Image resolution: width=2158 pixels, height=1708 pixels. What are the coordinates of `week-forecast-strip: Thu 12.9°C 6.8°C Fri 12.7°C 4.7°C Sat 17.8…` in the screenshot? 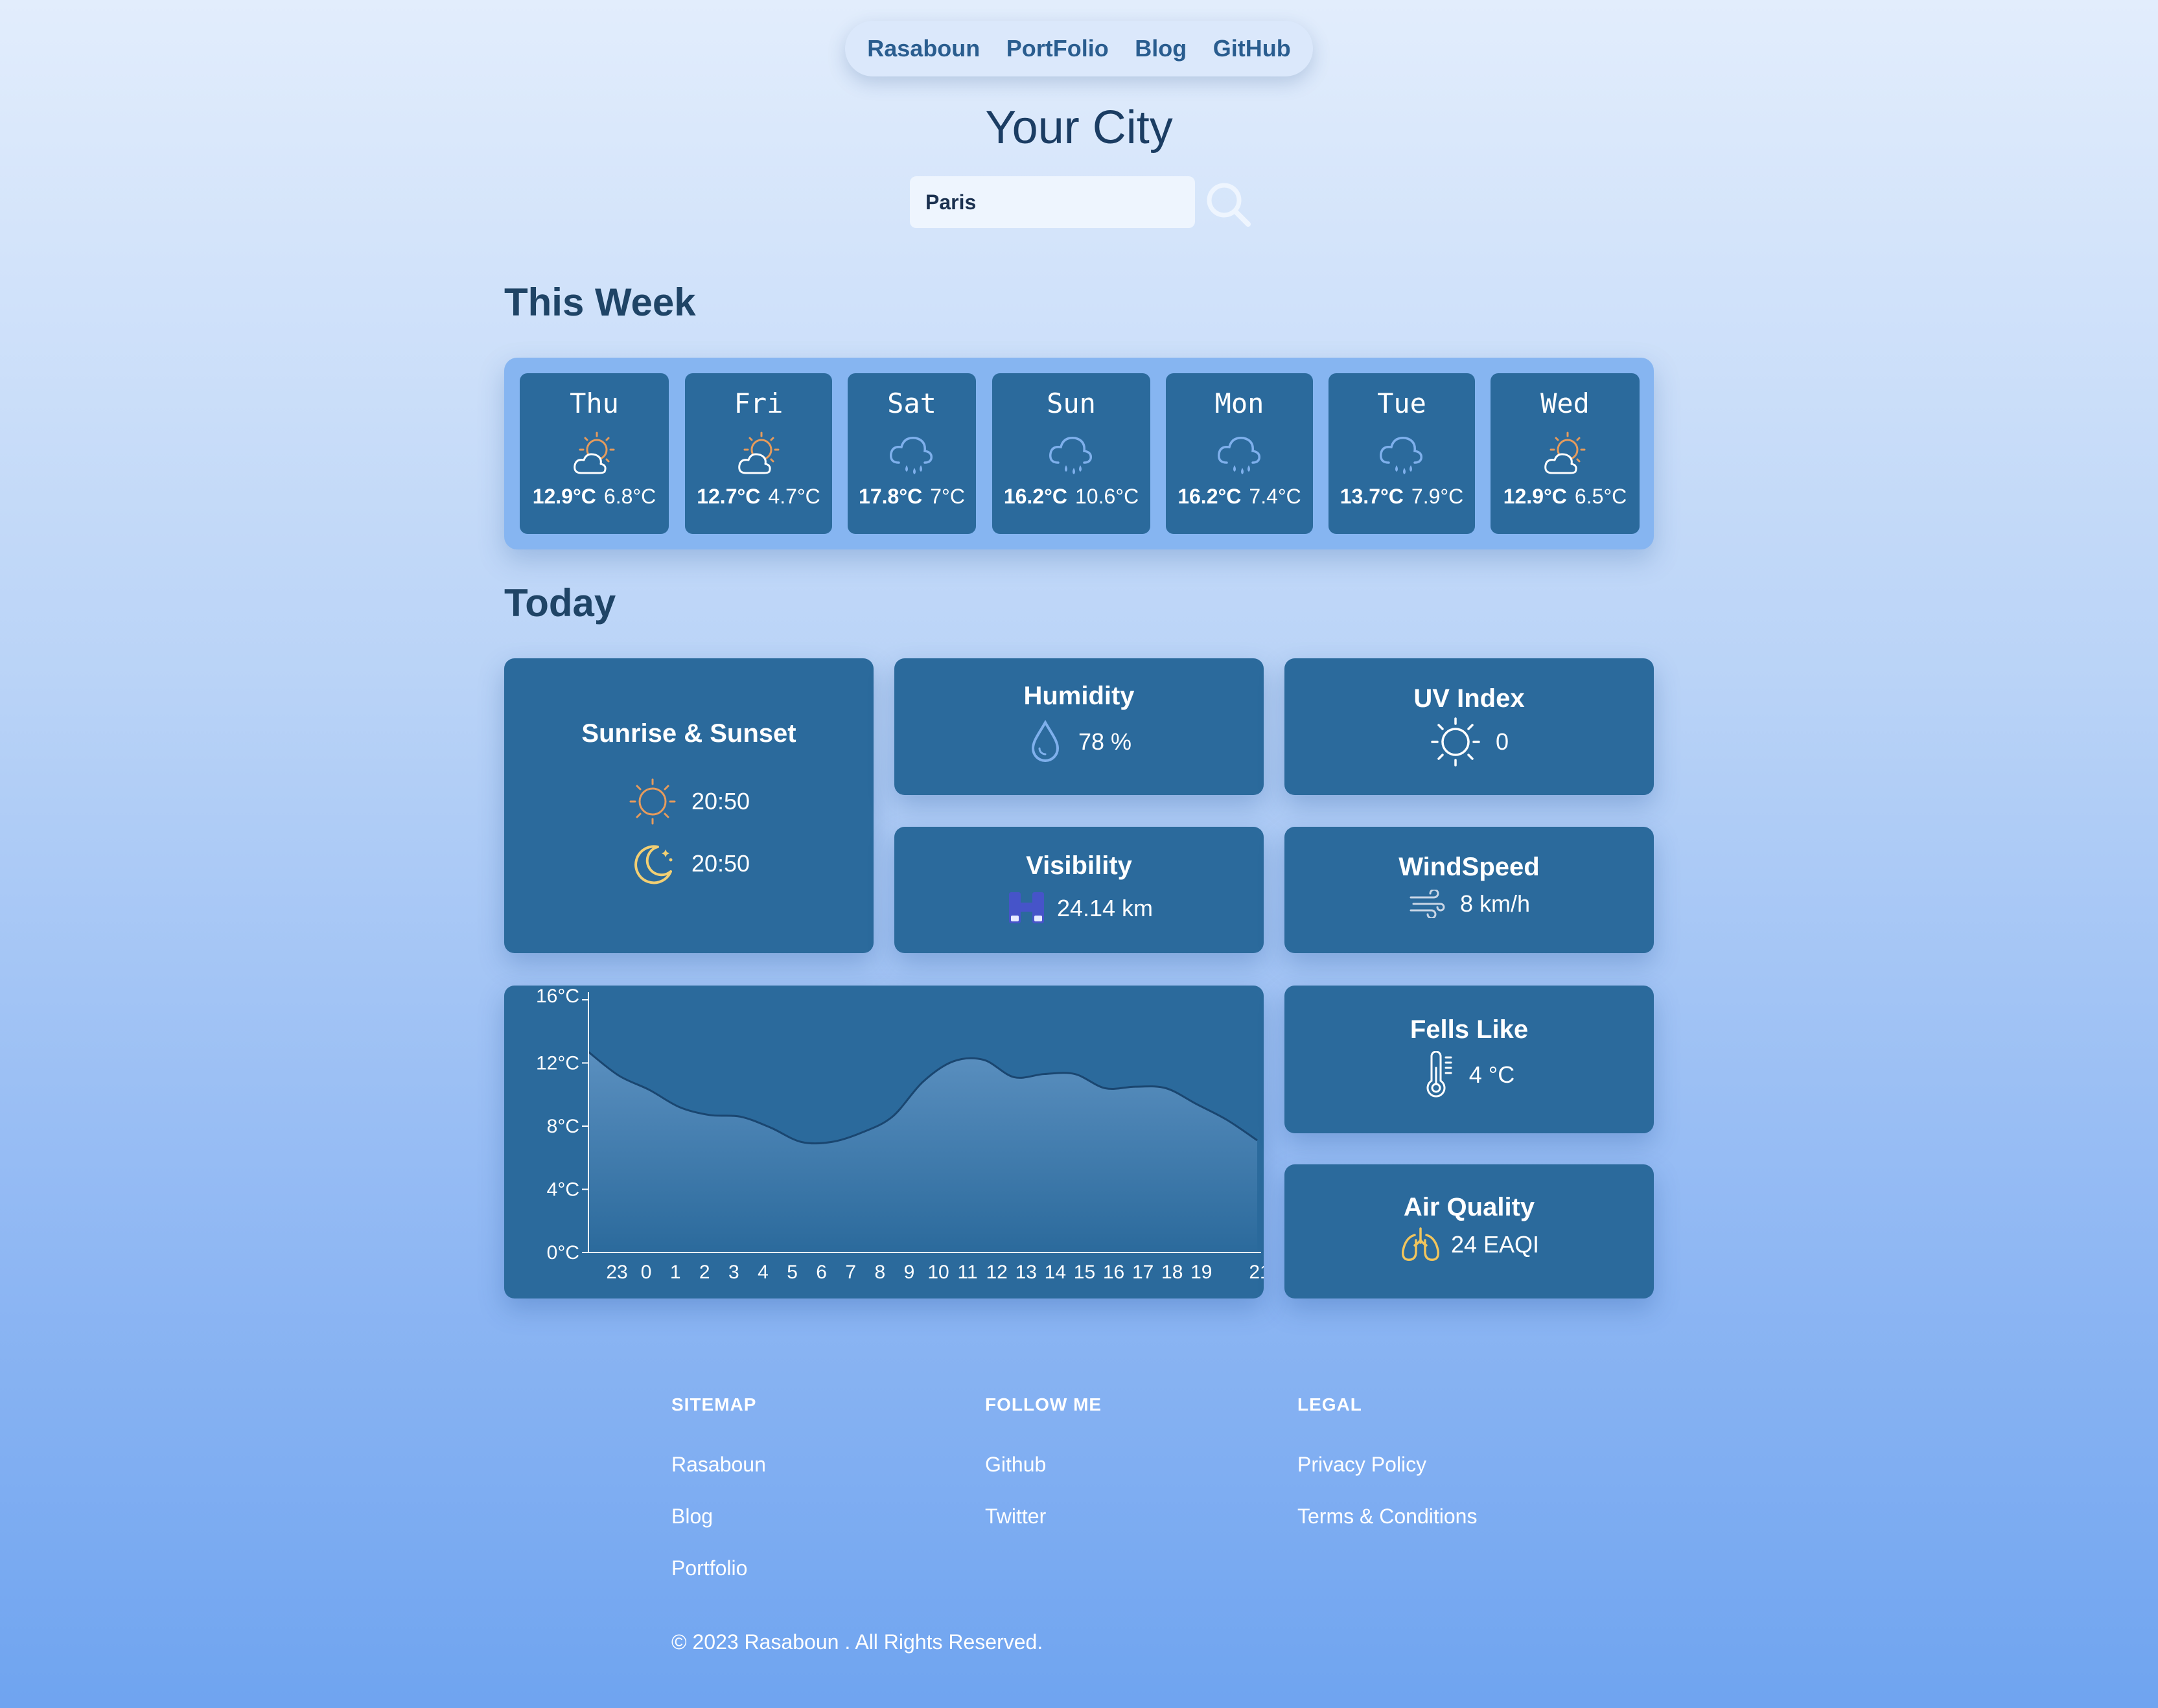 It's located at (1079, 453).